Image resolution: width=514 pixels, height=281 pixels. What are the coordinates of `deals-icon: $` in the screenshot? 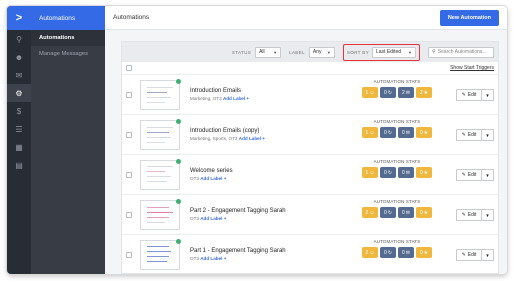 It's located at (19, 111).